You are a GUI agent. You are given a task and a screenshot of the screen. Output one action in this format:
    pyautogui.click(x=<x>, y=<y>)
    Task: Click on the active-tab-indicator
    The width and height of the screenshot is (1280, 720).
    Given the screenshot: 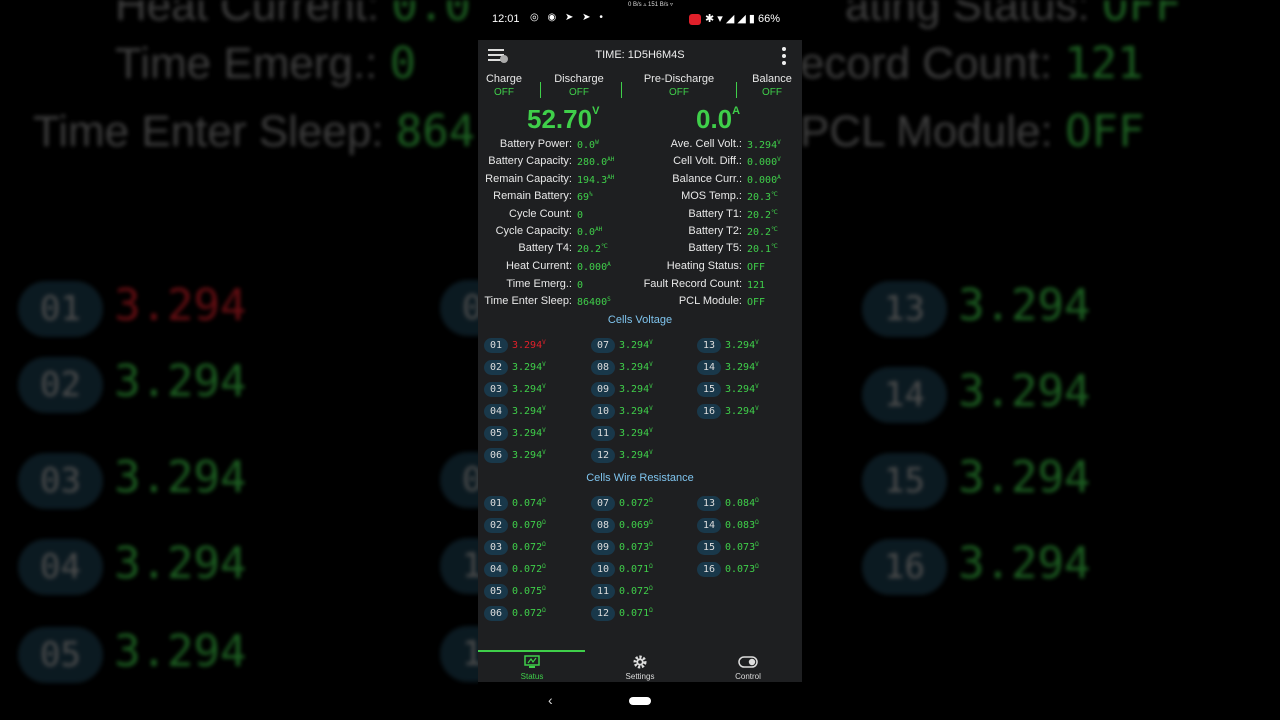 What is the action you would take?
    pyautogui.click(x=531, y=651)
    